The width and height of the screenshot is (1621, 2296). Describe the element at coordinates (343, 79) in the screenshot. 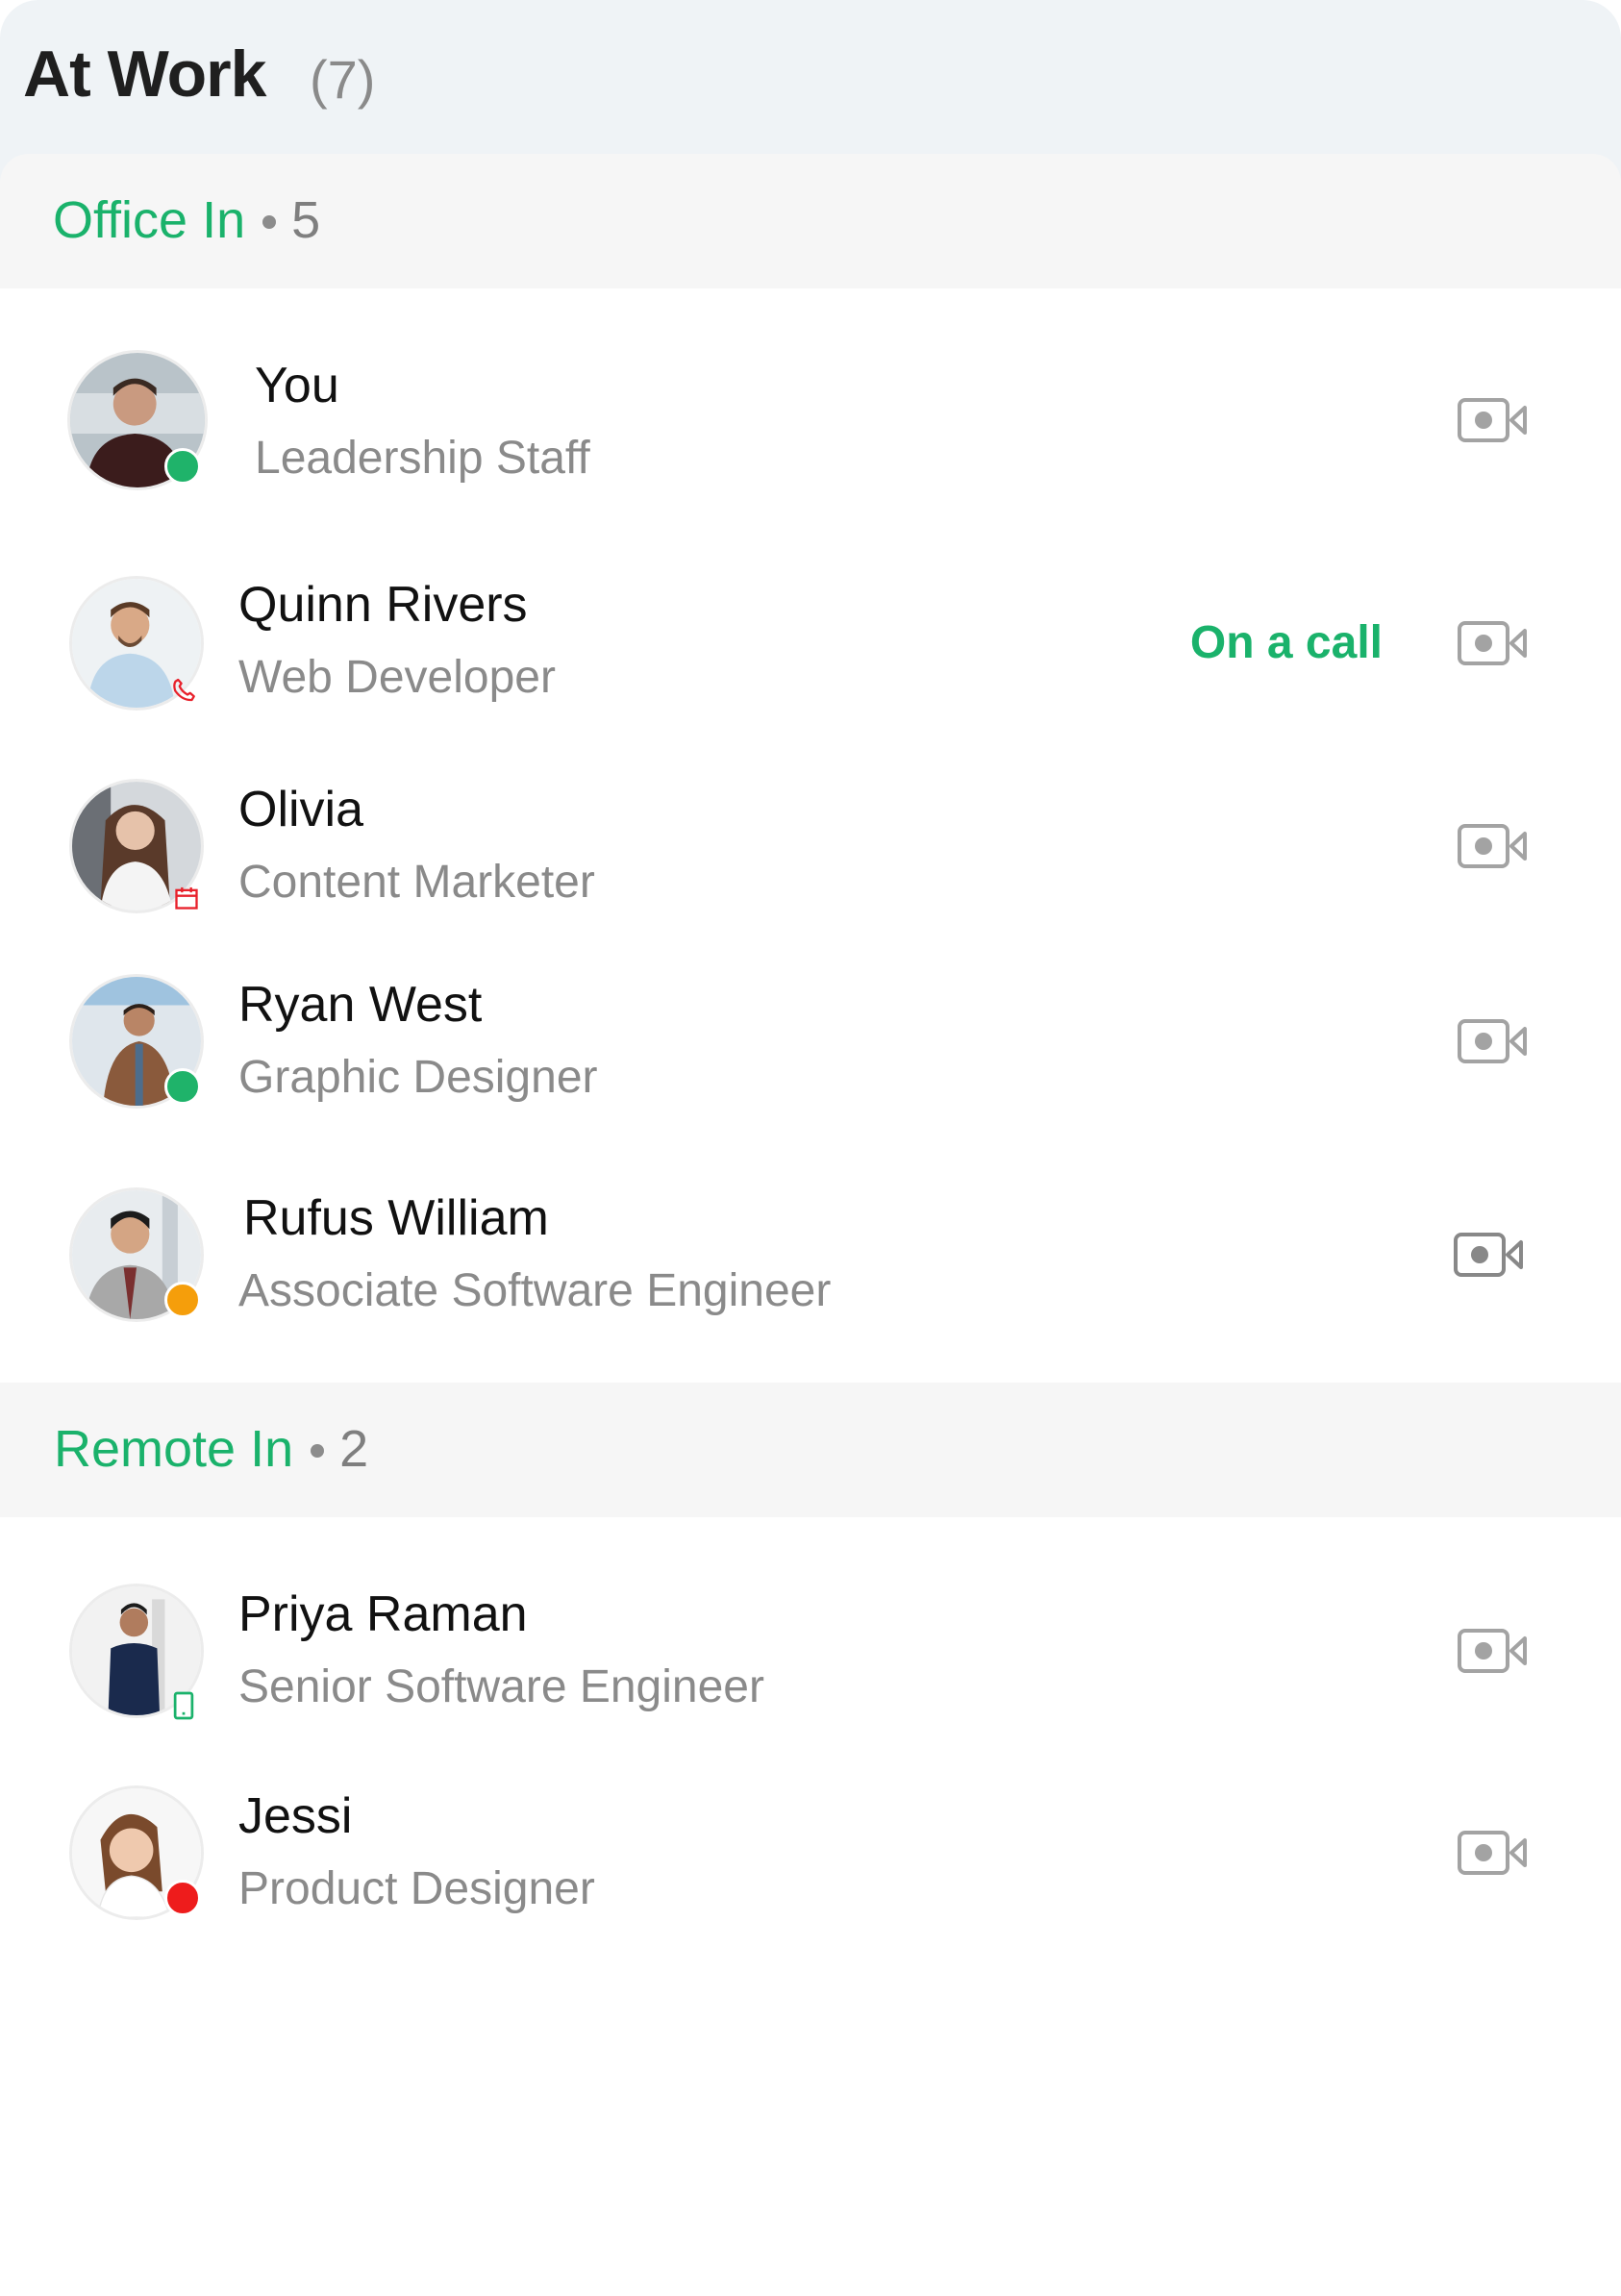

I see `total-count: (7)` at that location.